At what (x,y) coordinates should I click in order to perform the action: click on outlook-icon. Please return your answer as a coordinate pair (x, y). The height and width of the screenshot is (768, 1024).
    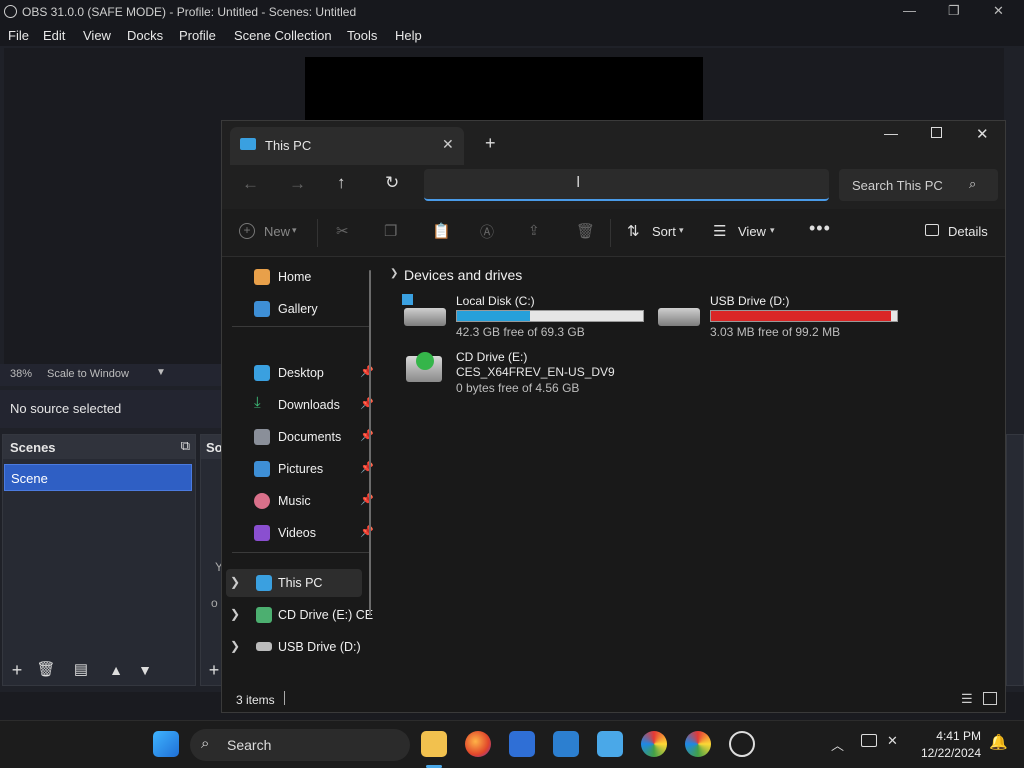
    Looking at the image, I should click on (566, 744).